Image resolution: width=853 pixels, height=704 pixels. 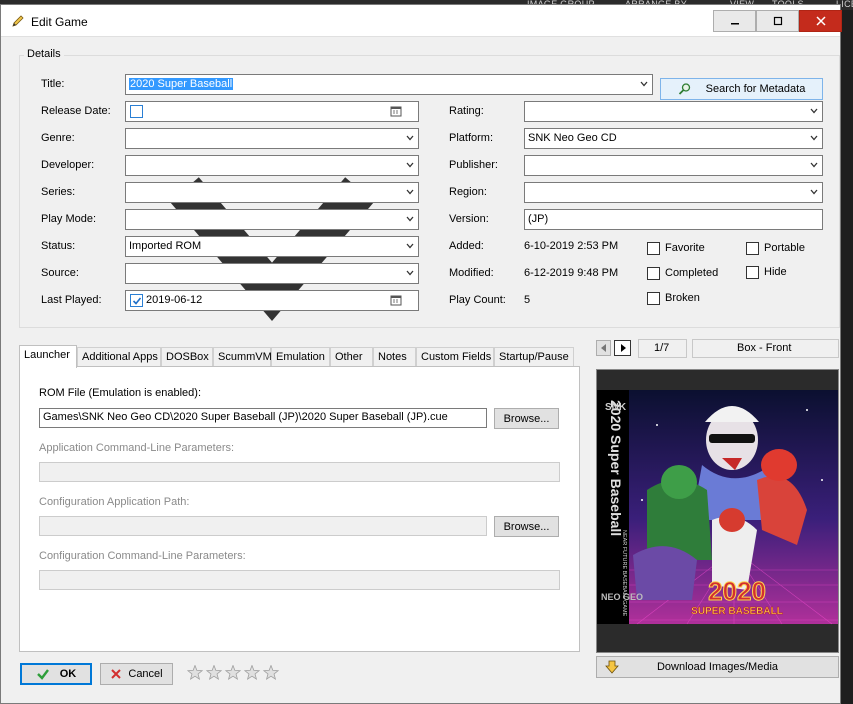 What do you see at coordinates (300, 357) in the screenshot?
I see `tab-emulation: Emulation` at bounding box center [300, 357].